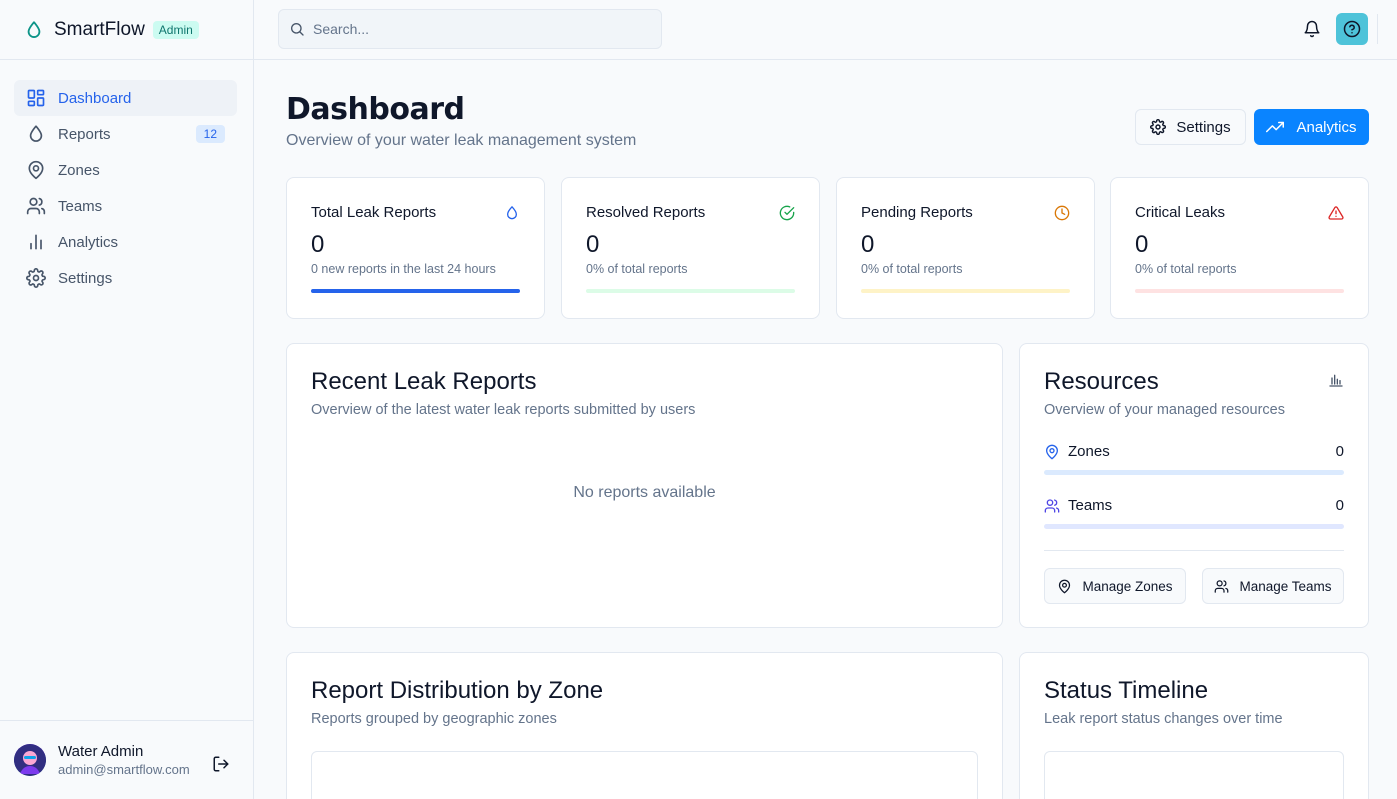 Image resolution: width=1397 pixels, height=799 pixels. What do you see at coordinates (1164, 410) in the screenshot?
I see `resources-subtitle: Overview of your managed resources` at bounding box center [1164, 410].